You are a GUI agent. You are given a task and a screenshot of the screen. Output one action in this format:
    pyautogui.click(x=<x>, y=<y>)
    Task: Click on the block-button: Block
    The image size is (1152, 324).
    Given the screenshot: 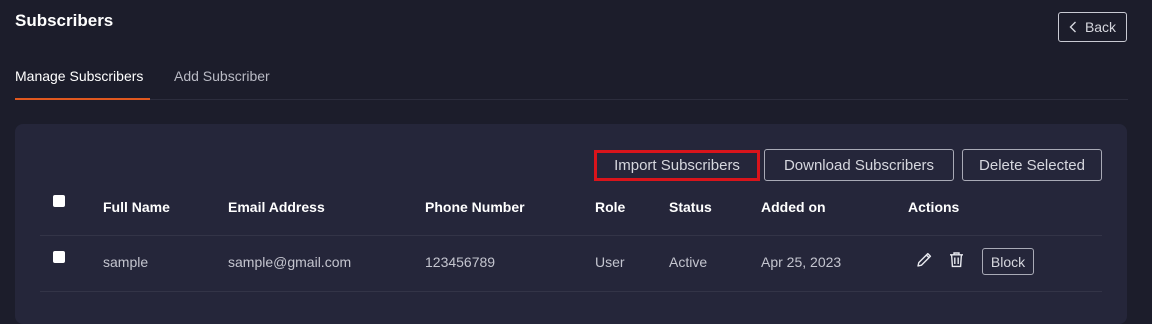 What is the action you would take?
    pyautogui.click(x=1008, y=261)
    